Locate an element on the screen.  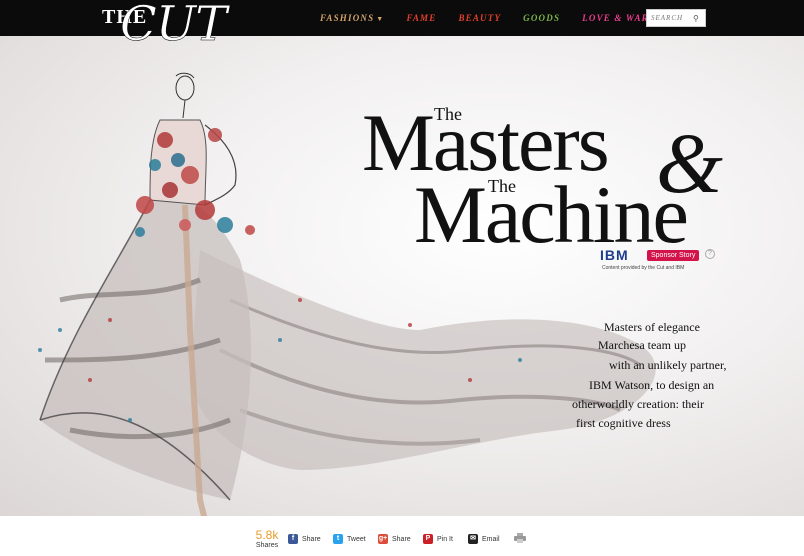
google-plus-share-label: Share is located at coordinates (401, 539).